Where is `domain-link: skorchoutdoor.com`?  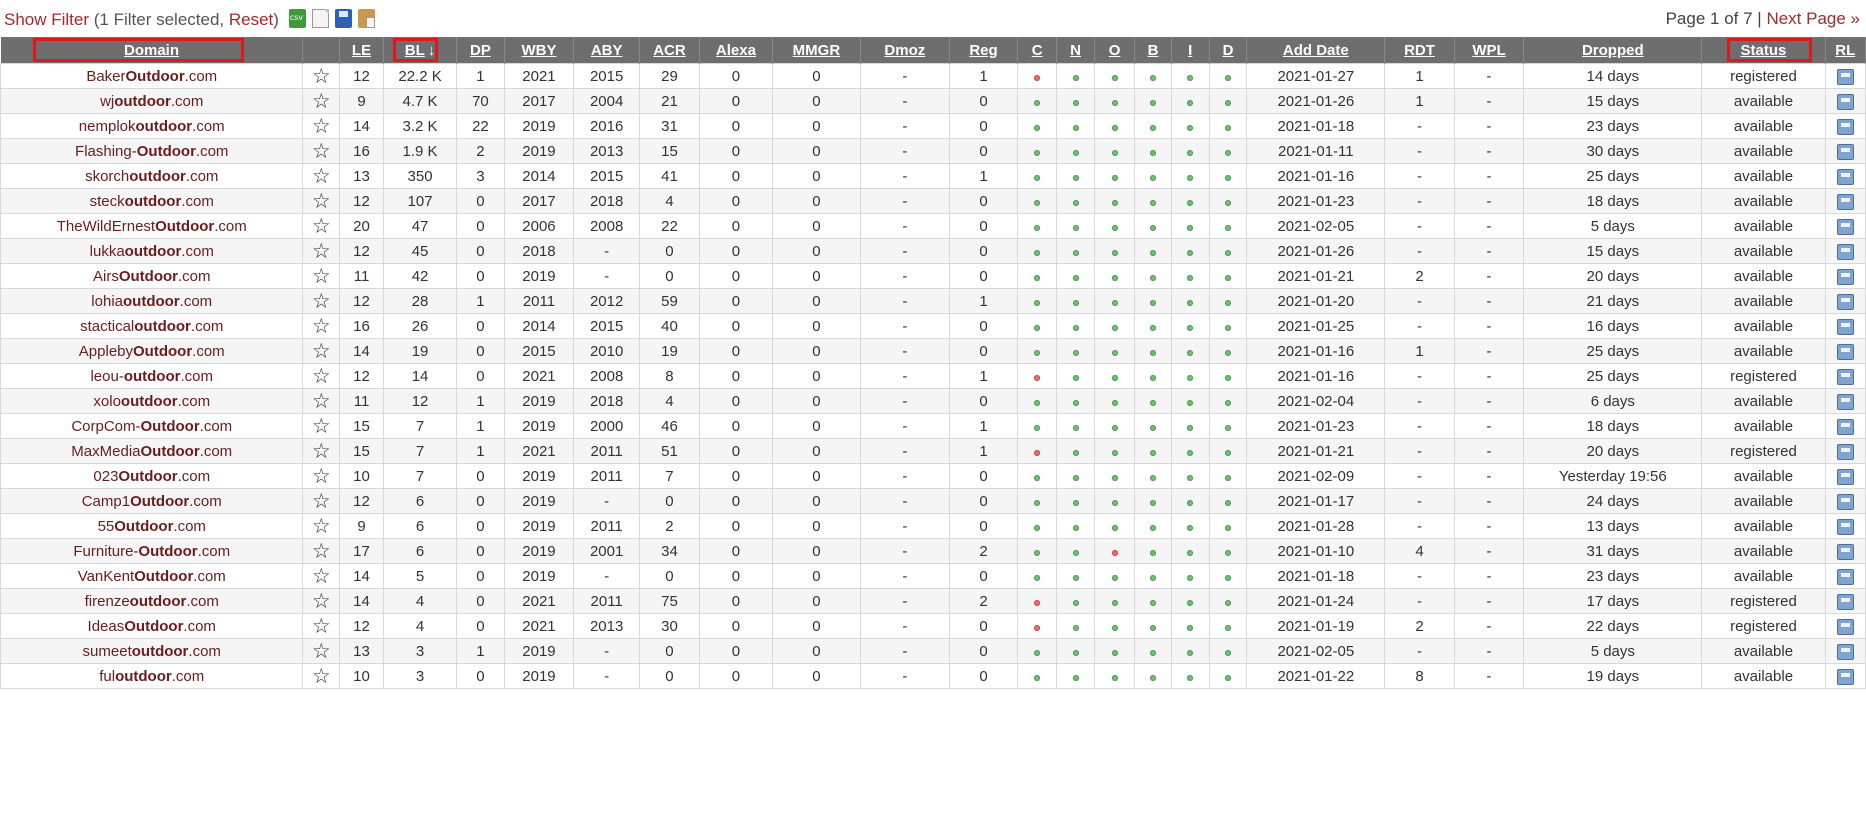 domain-link: skorchoutdoor.com is located at coordinates (151, 176).